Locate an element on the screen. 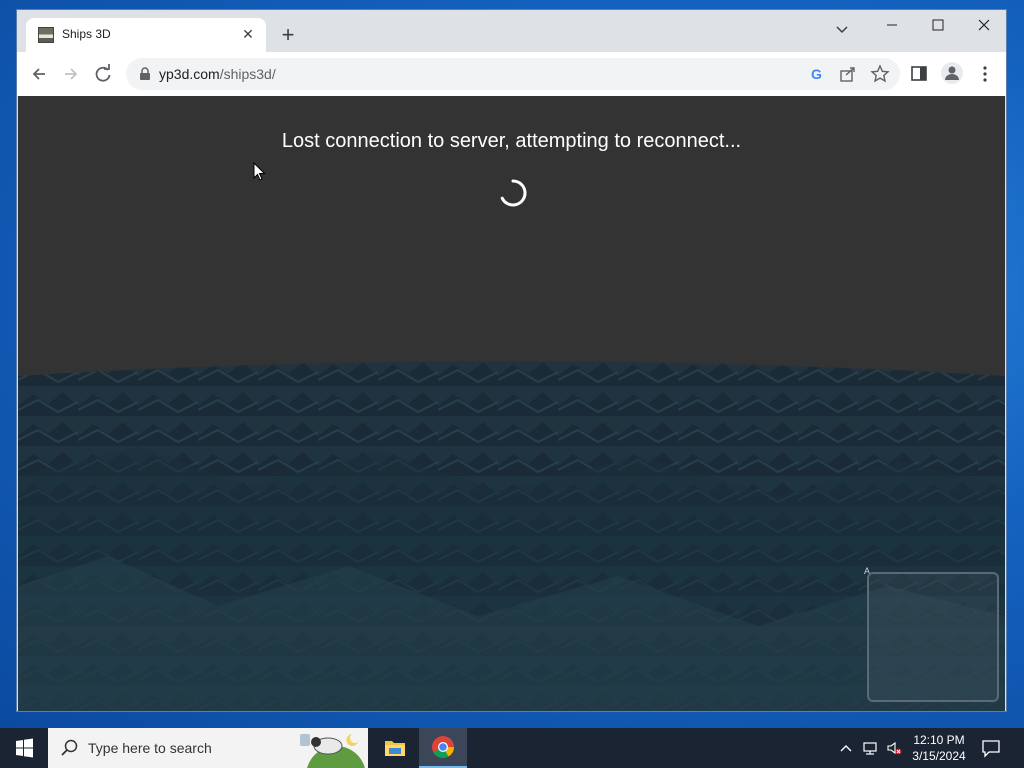 Image resolution: width=1024 pixels, height=768 pixels. network-tray-button is located at coordinates (870, 748).